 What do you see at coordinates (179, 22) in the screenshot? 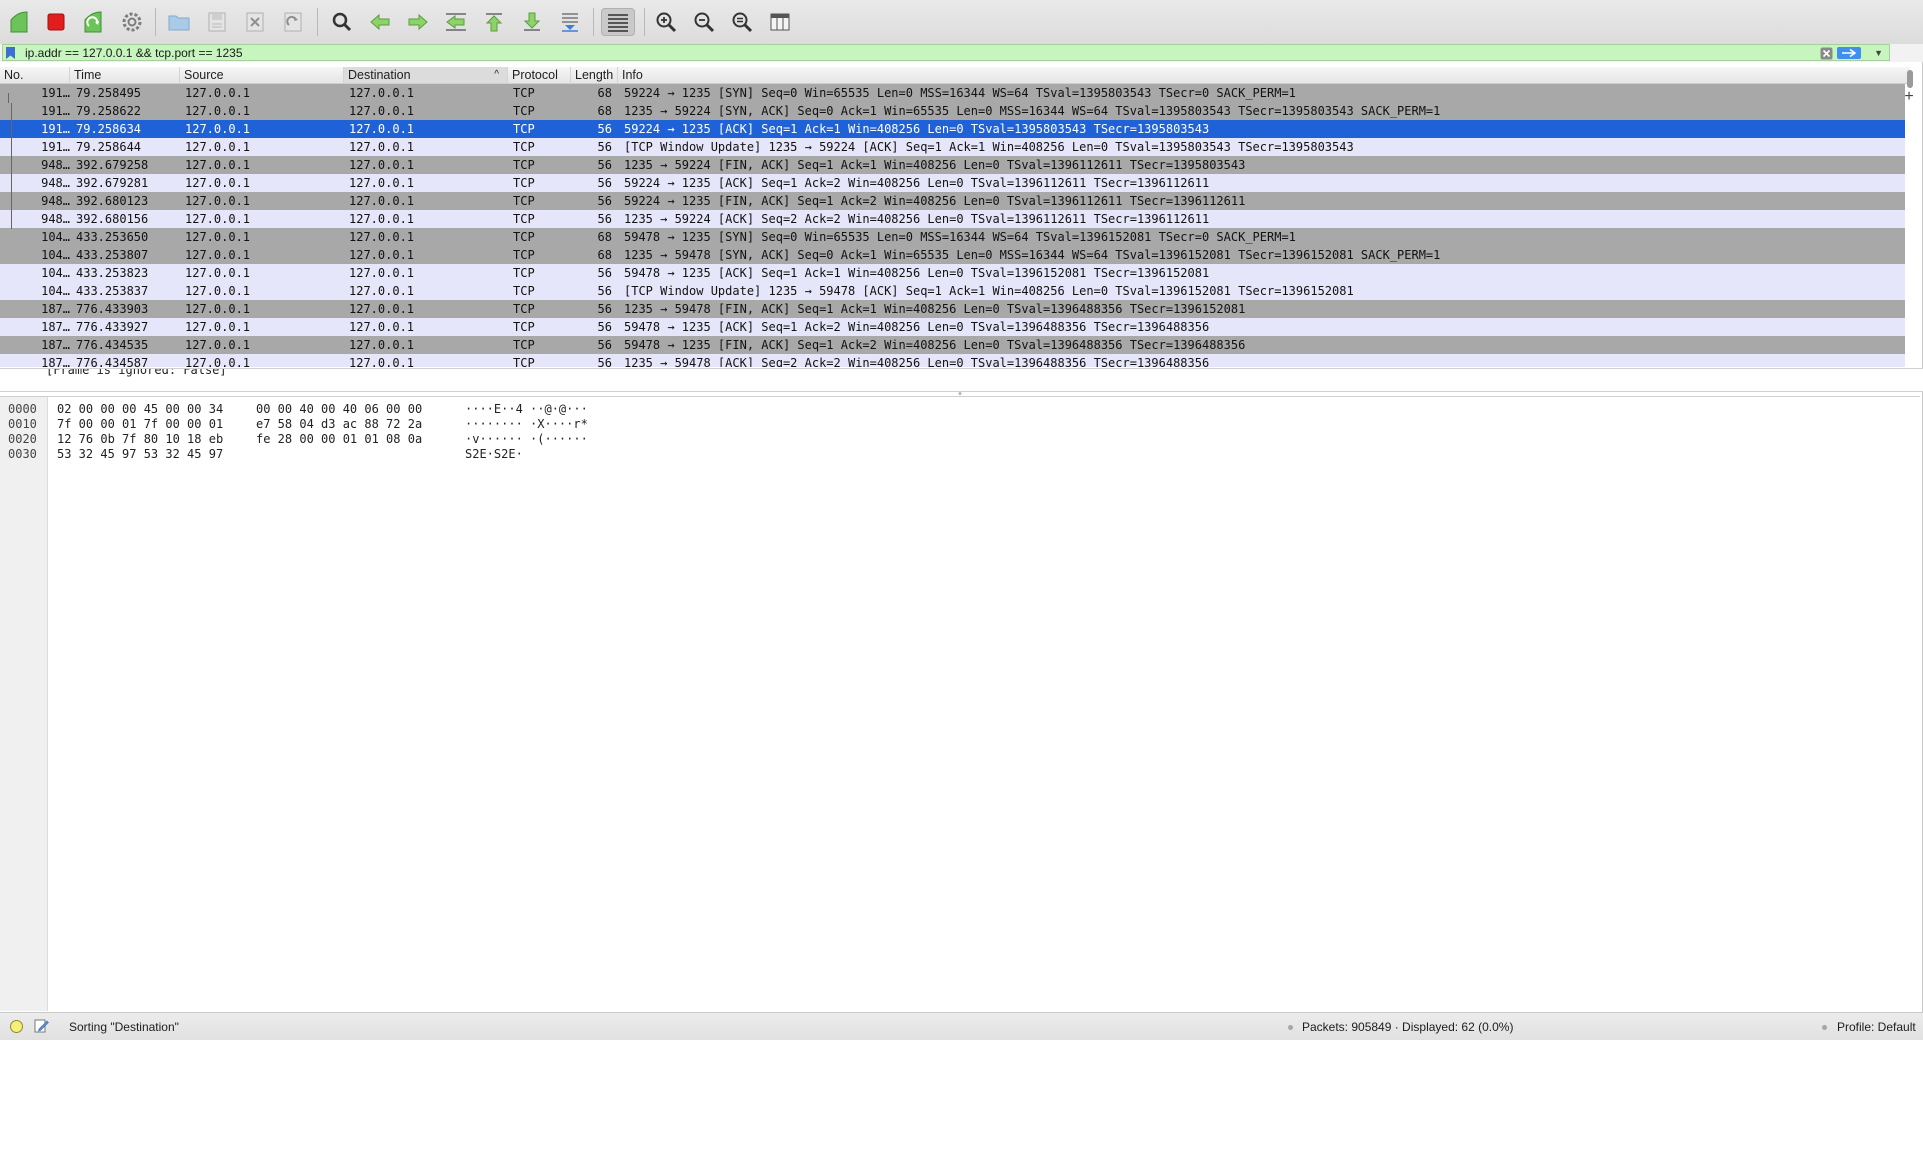
I see `open-file-icon` at bounding box center [179, 22].